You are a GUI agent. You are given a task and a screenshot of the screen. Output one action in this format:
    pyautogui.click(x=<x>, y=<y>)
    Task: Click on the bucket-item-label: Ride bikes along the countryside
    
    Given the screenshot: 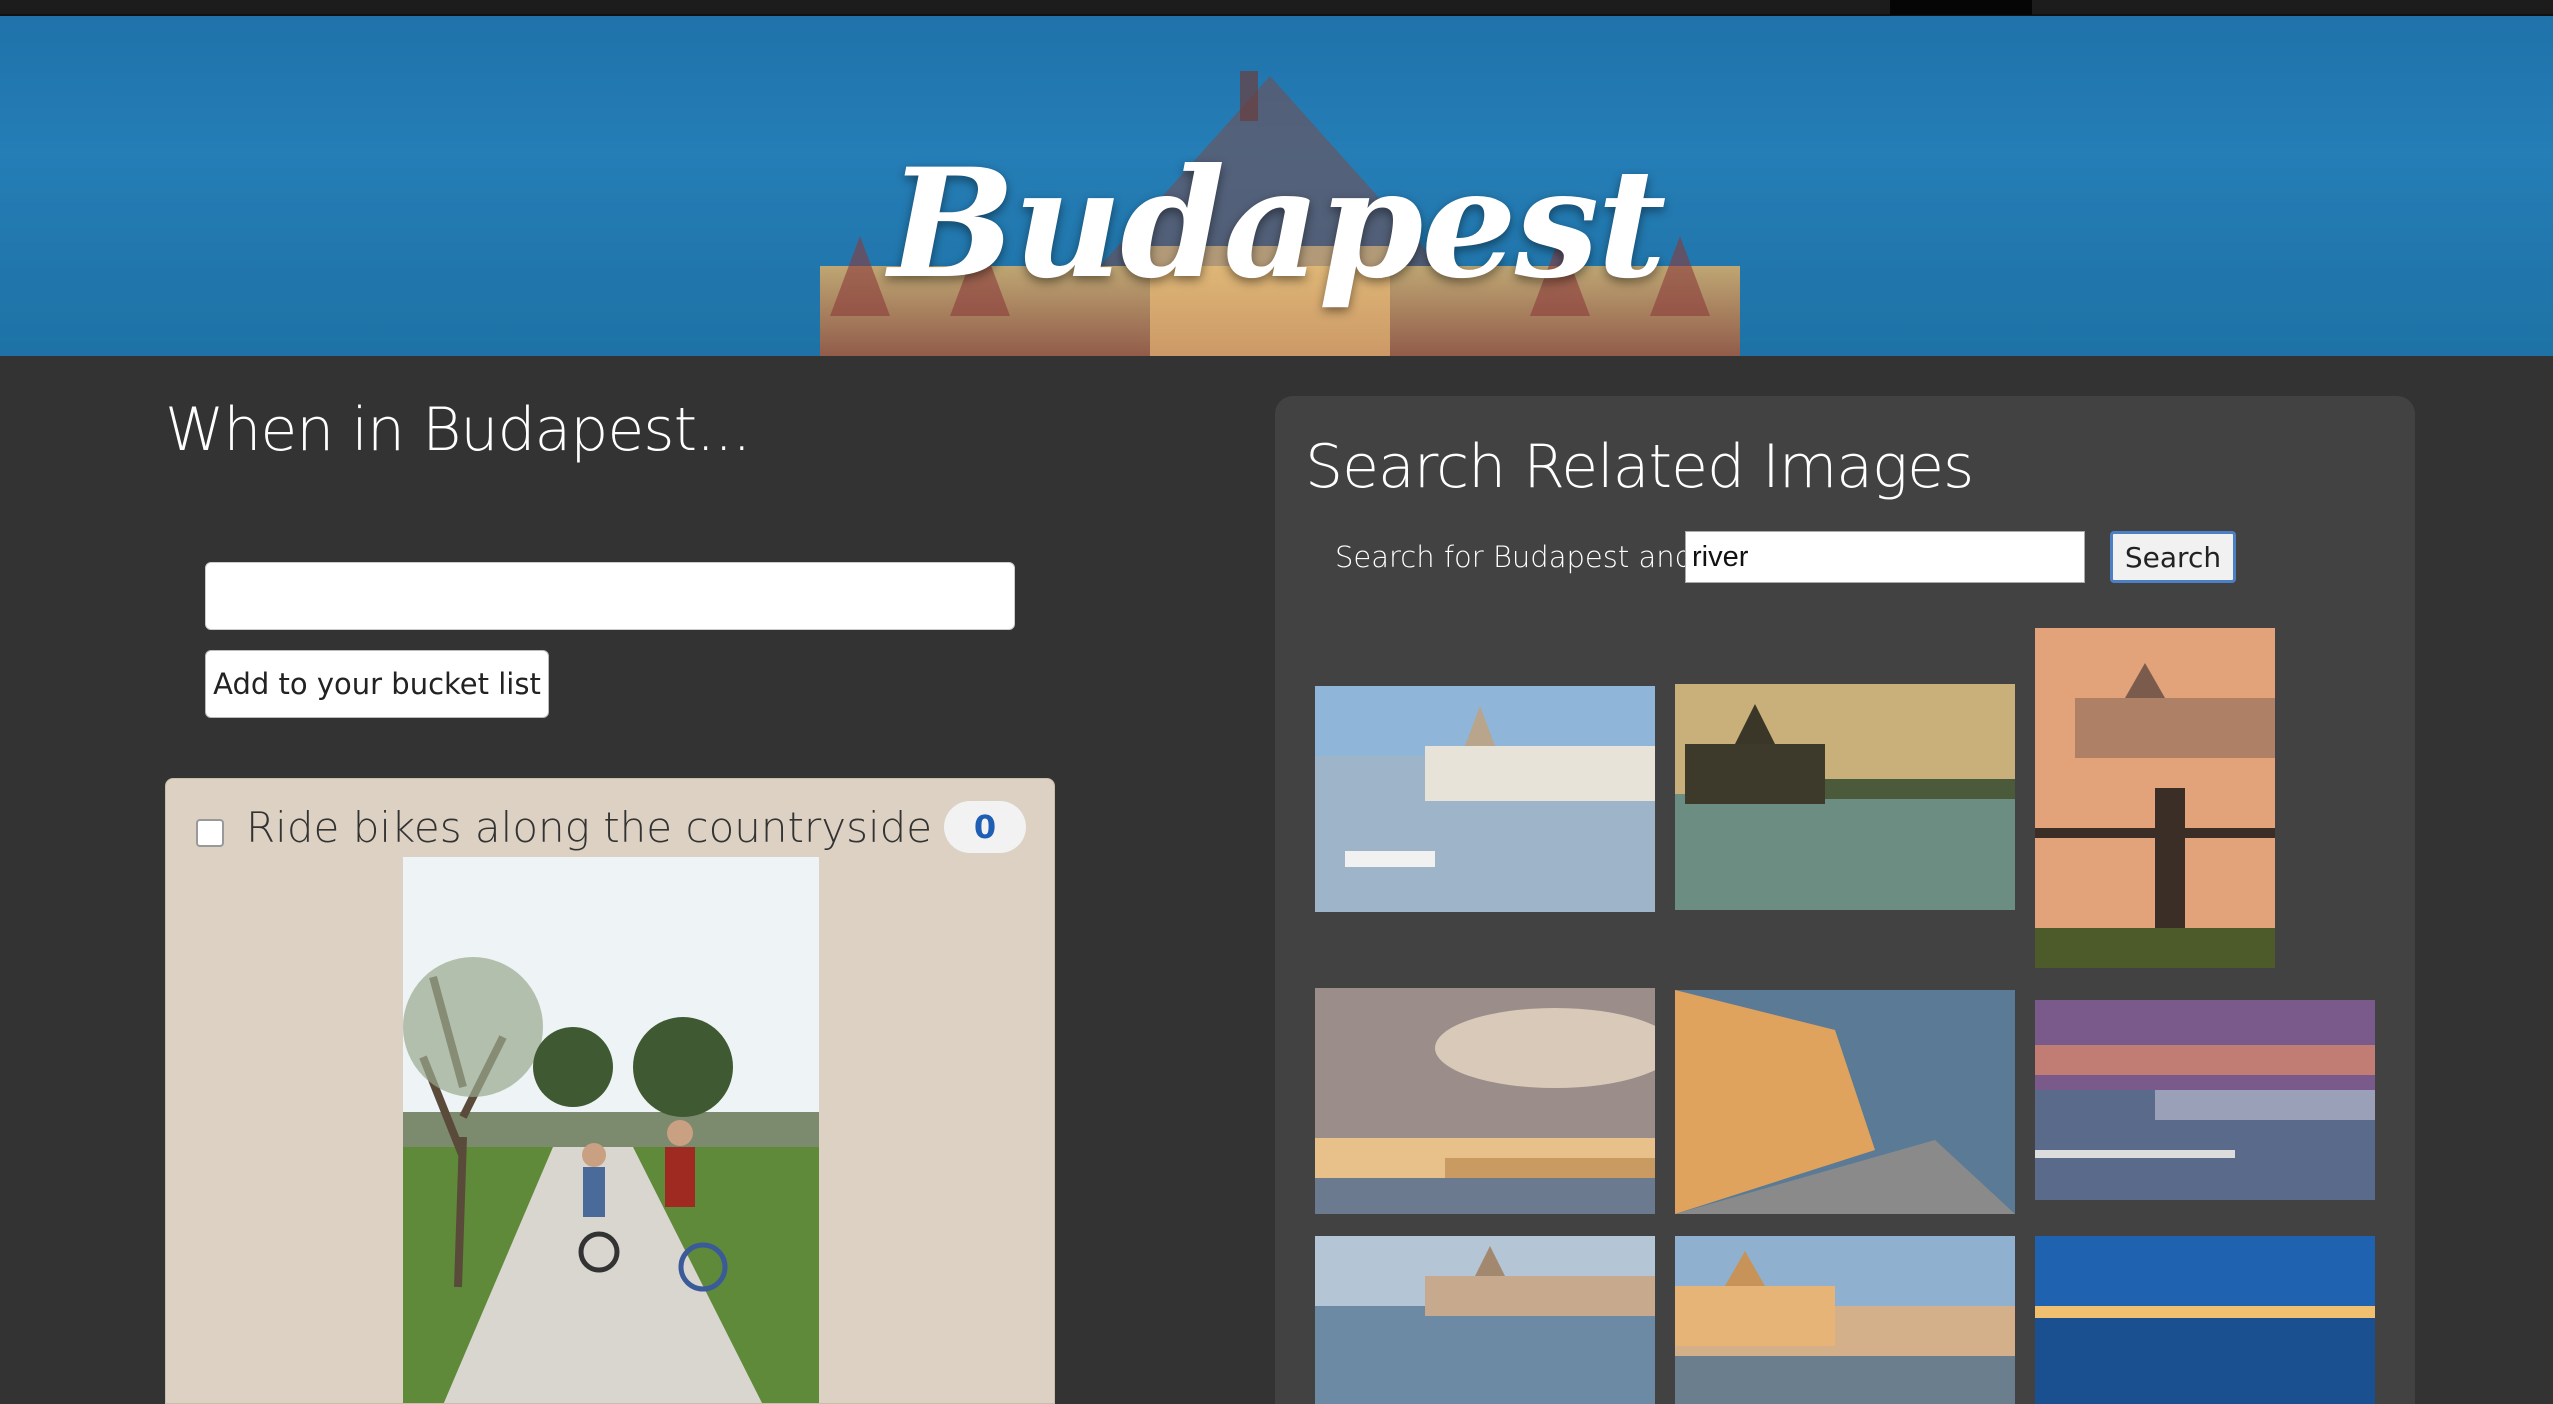 What is the action you would take?
    pyautogui.click(x=589, y=827)
    